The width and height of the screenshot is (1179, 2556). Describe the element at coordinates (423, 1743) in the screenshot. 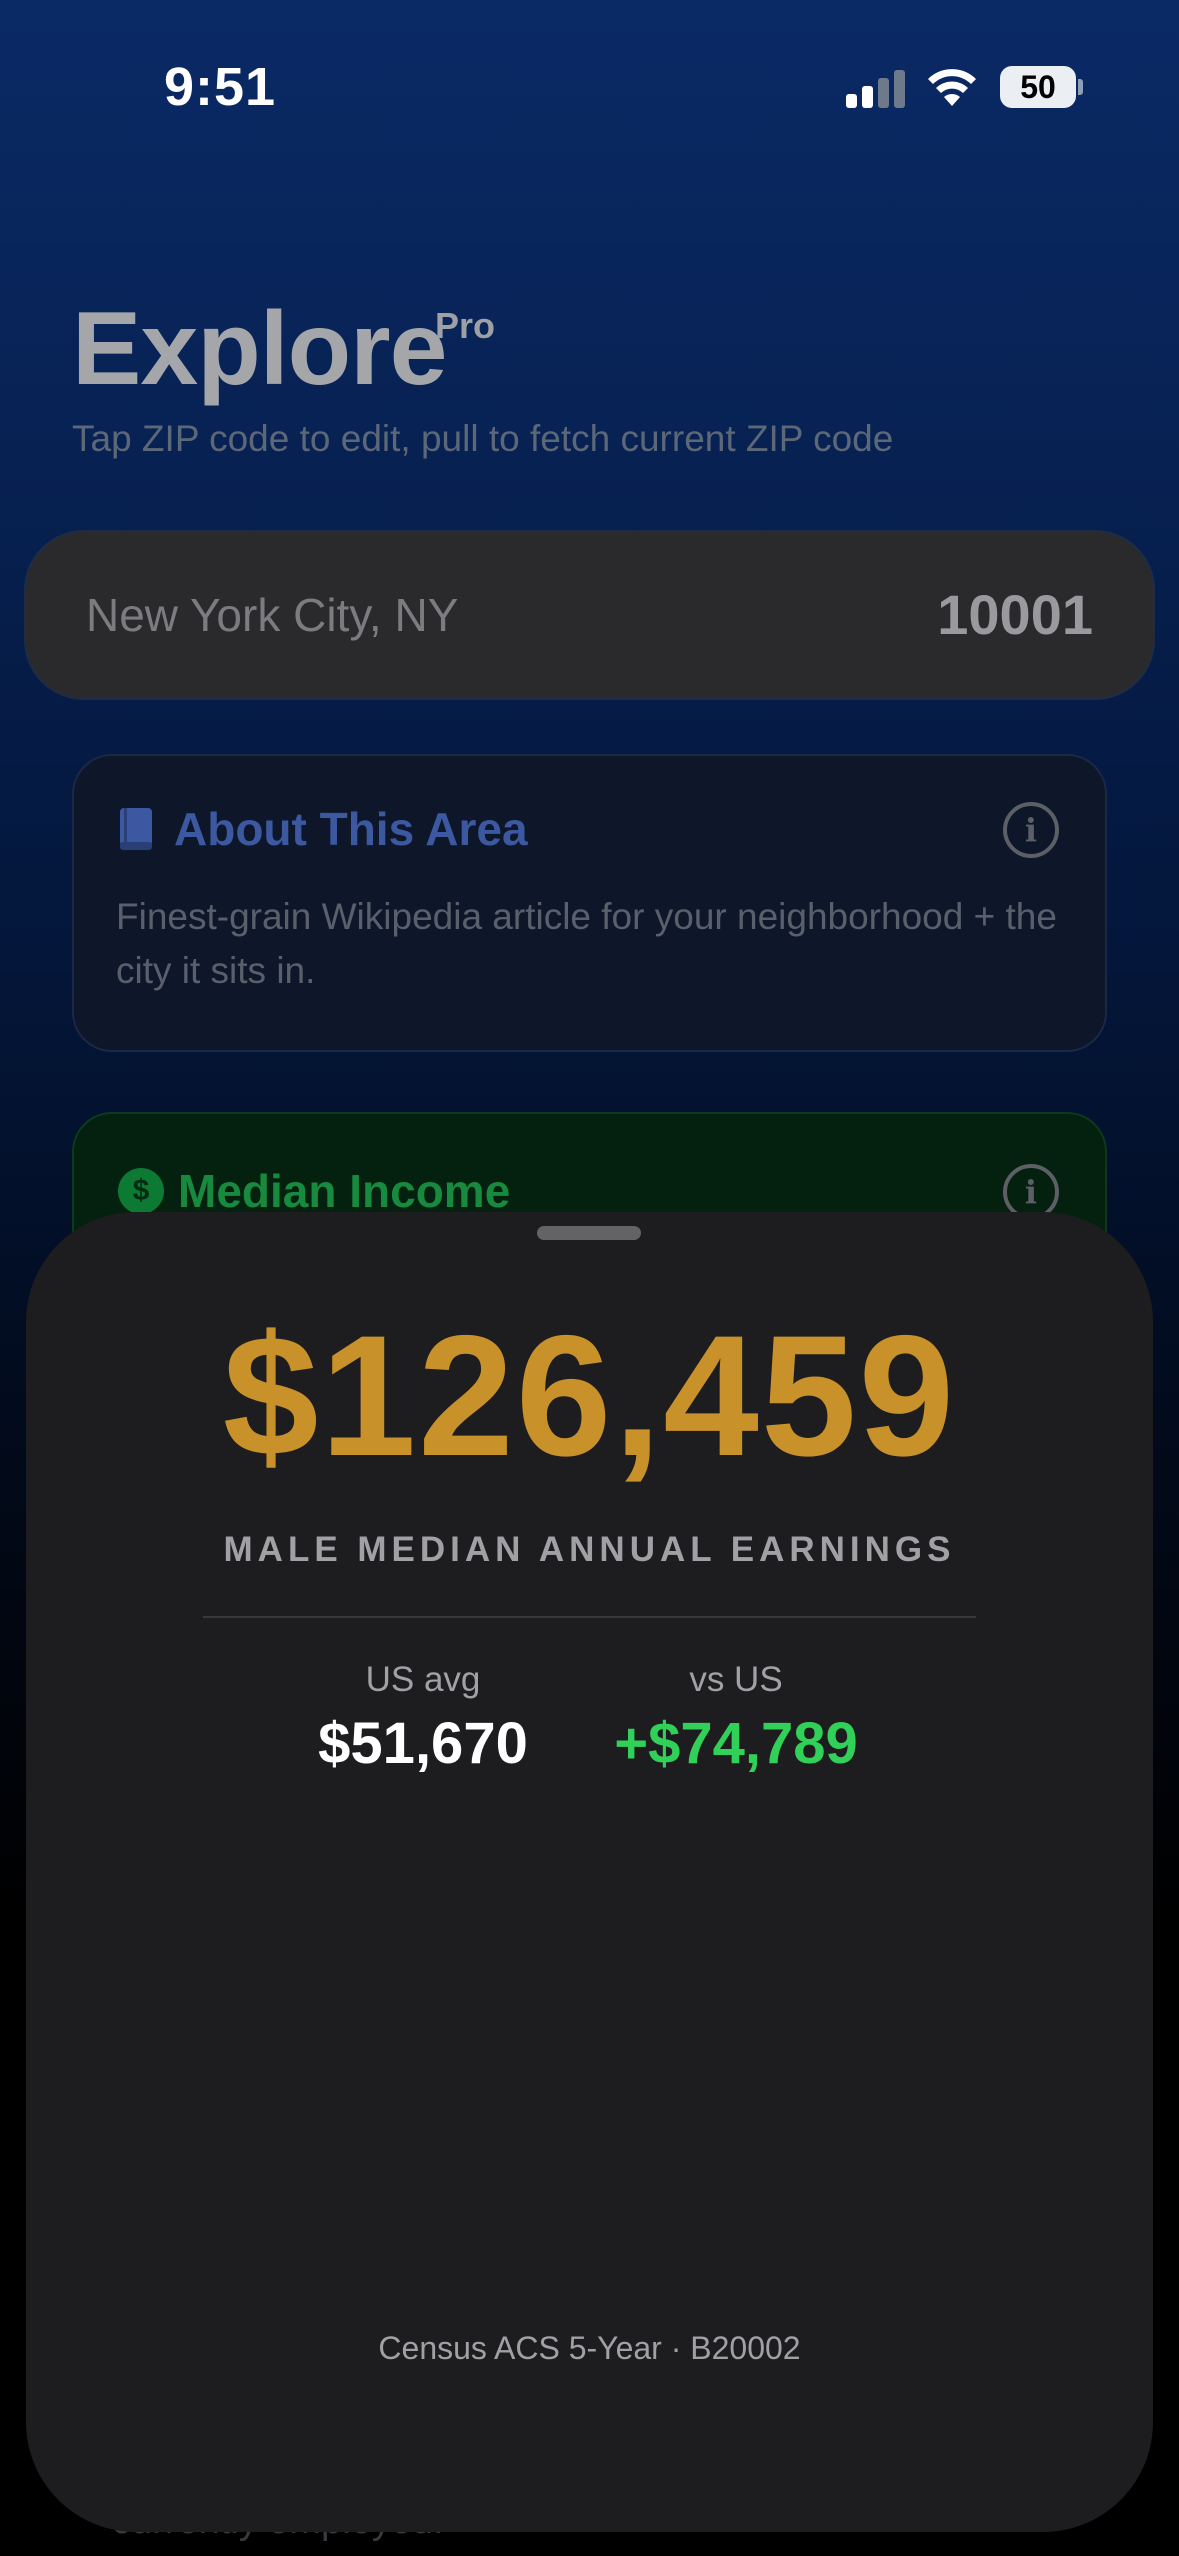

I see `us-average-value: $51,670` at that location.